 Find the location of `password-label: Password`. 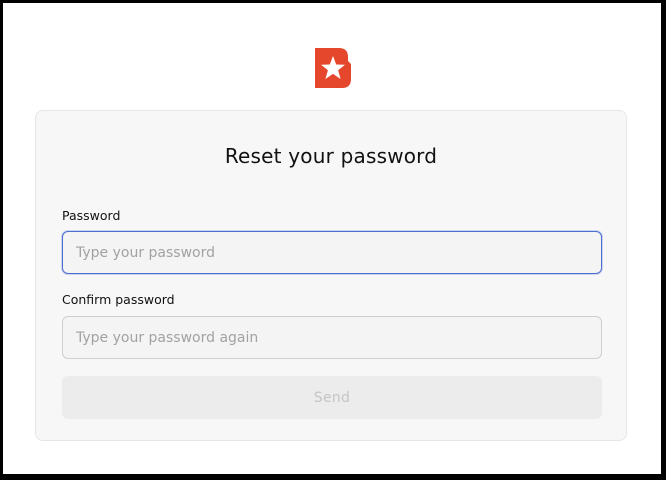

password-label: Password is located at coordinates (91, 215).